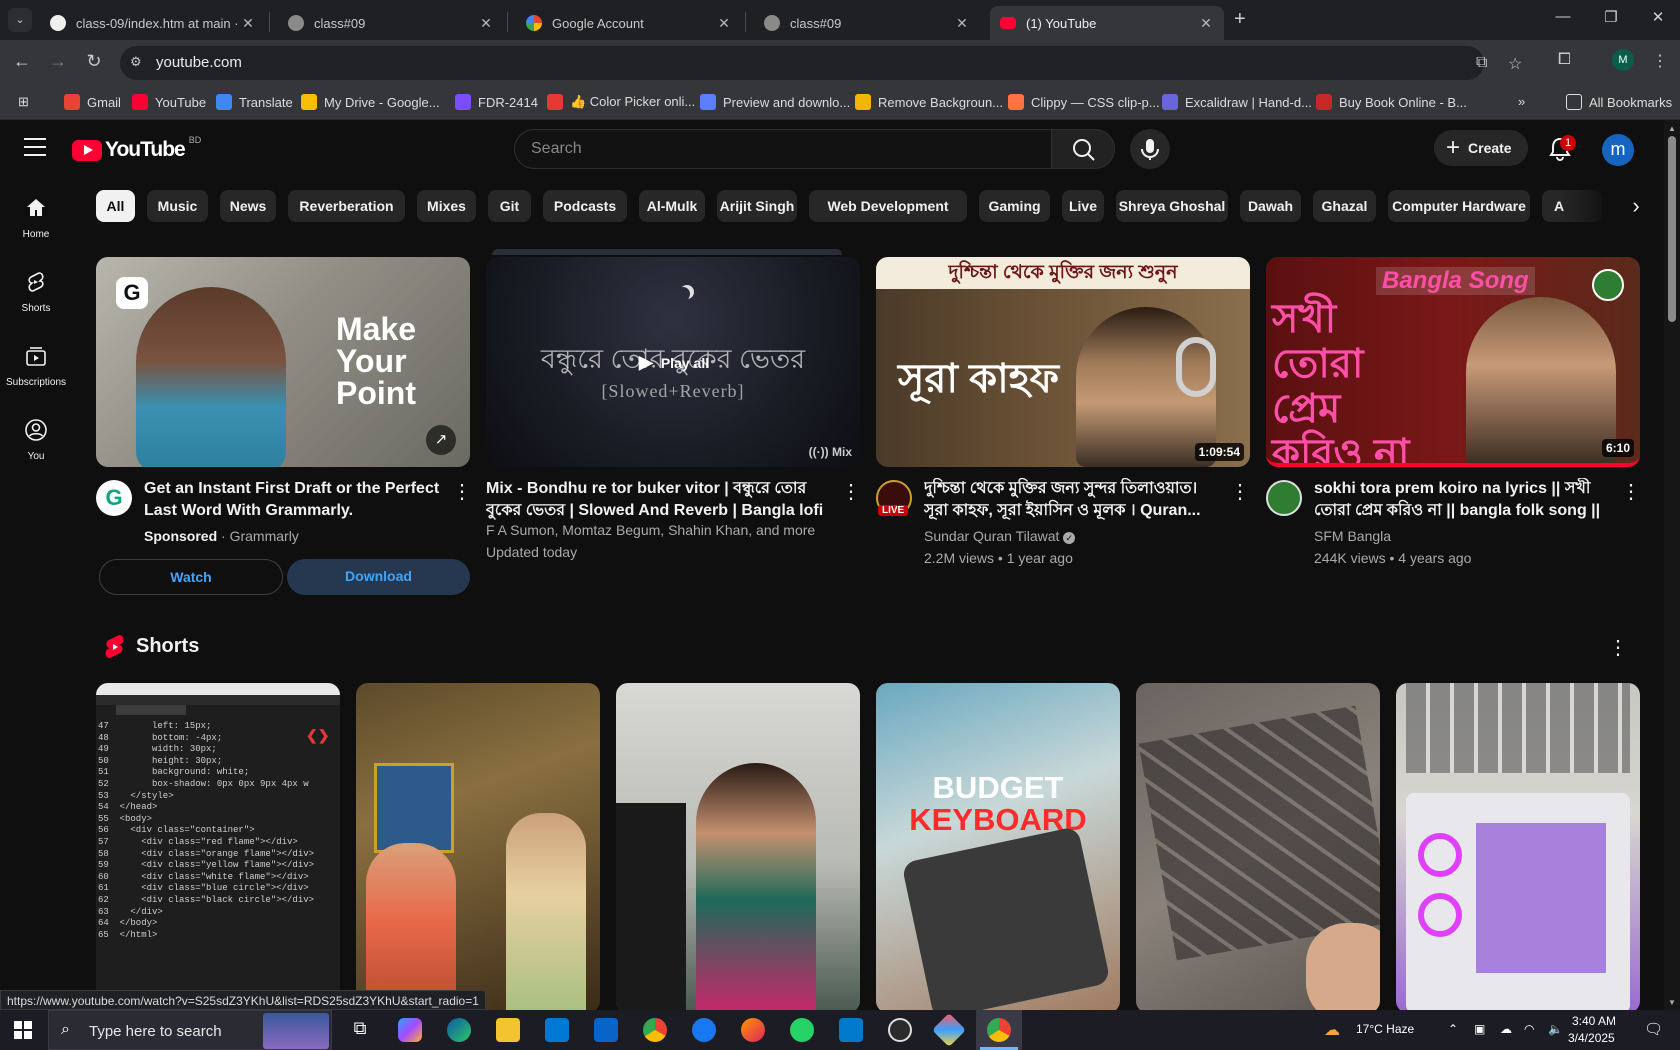  Describe the element at coordinates (22, 61) in the screenshot. I see `back-button: ←` at that location.